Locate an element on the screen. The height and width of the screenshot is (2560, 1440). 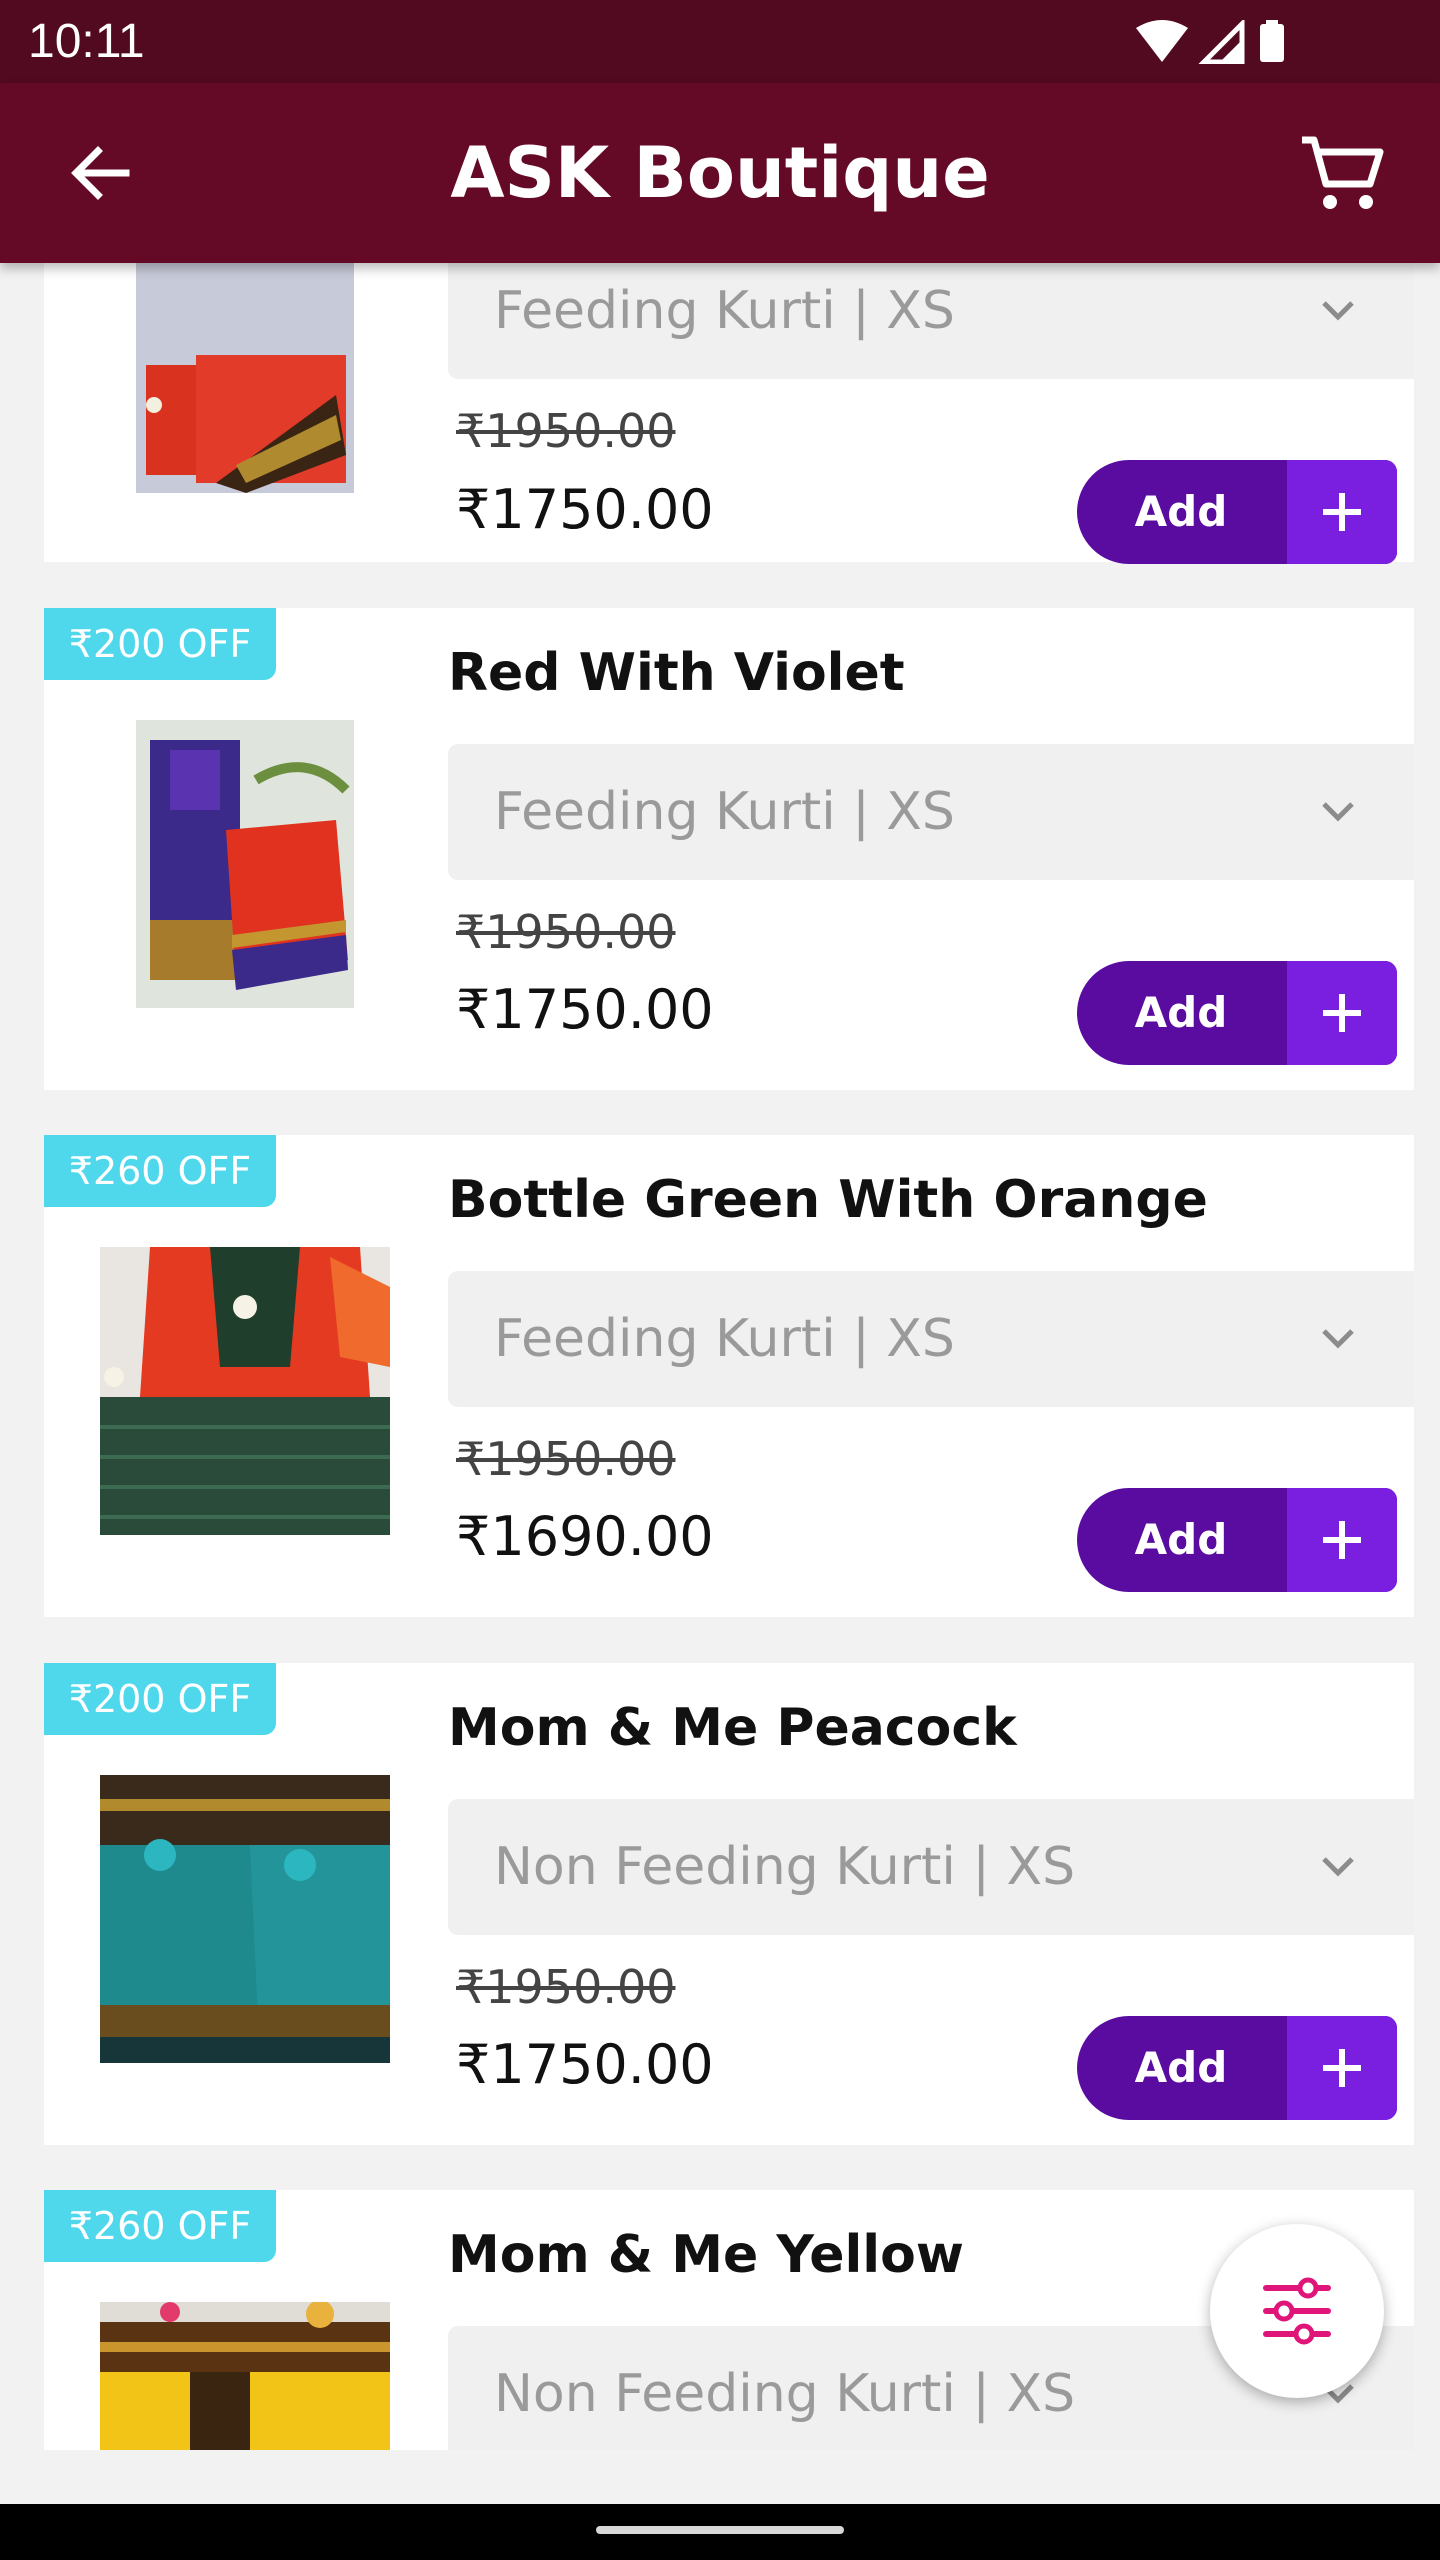
product-title: Mom & Me Yellow is located at coordinates (706, 2255).